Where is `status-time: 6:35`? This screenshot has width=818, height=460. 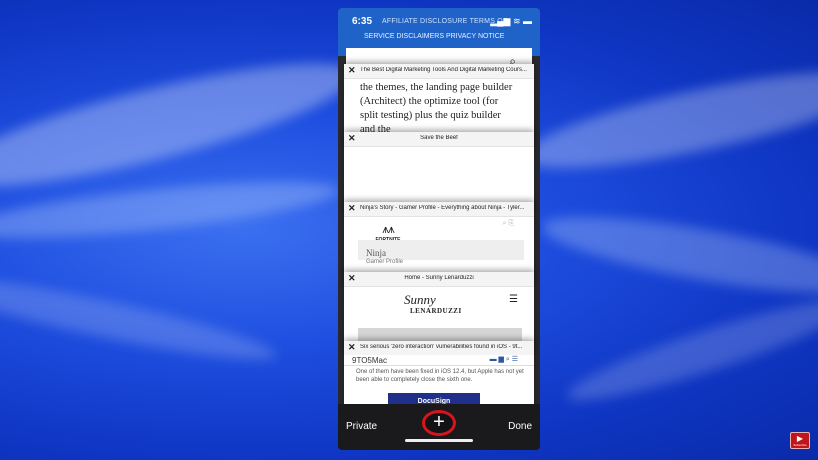
status-time: 6:35 is located at coordinates (362, 21).